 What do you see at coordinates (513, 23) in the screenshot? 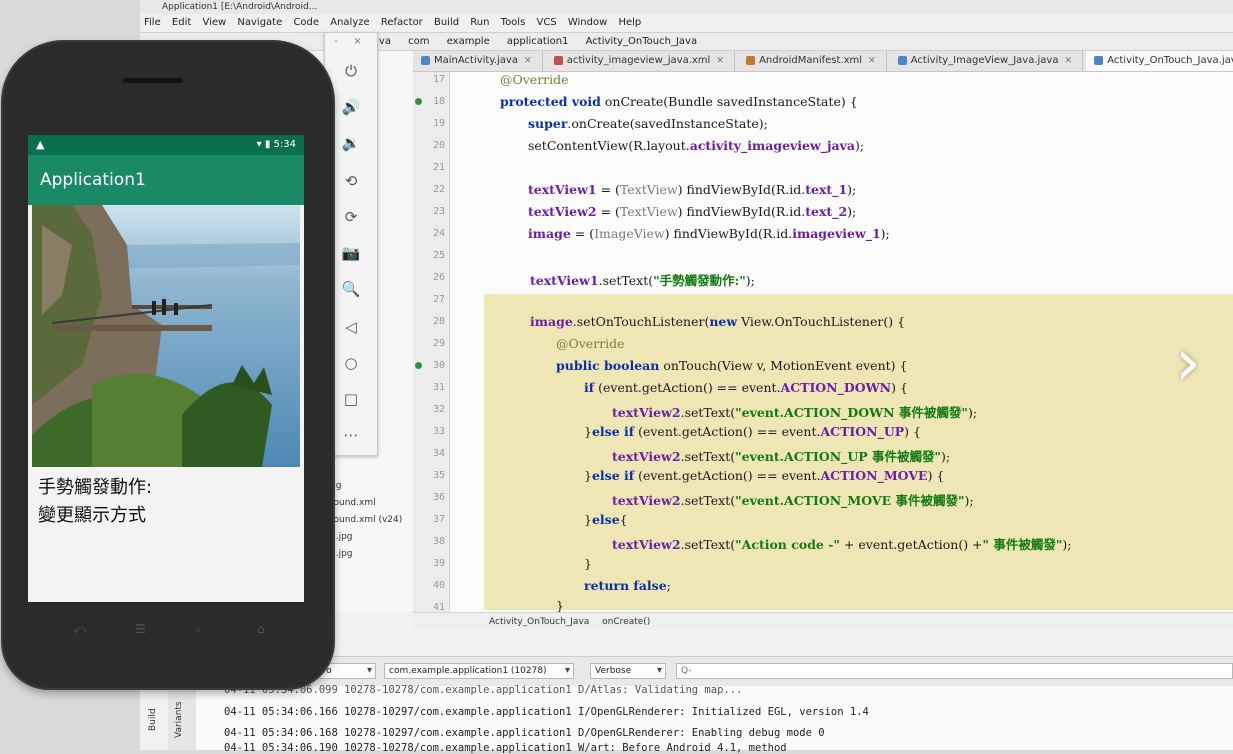
I see `menu-tools: Tools` at bounding box center [513, 23].